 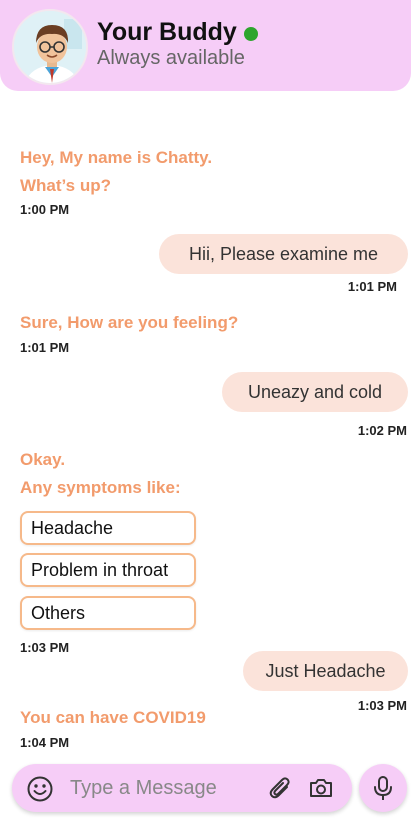 I want to click on bot-message-line: What’s up?, so click(x=65, y=185).